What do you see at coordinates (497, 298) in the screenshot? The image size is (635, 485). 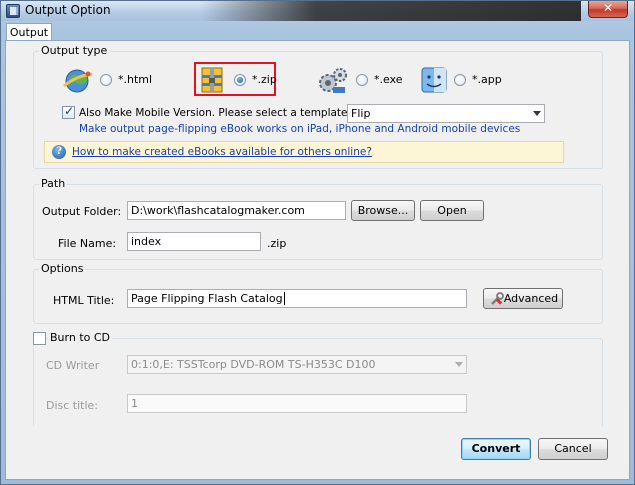 I see `tools-icon` at bounding box center [497, 298].